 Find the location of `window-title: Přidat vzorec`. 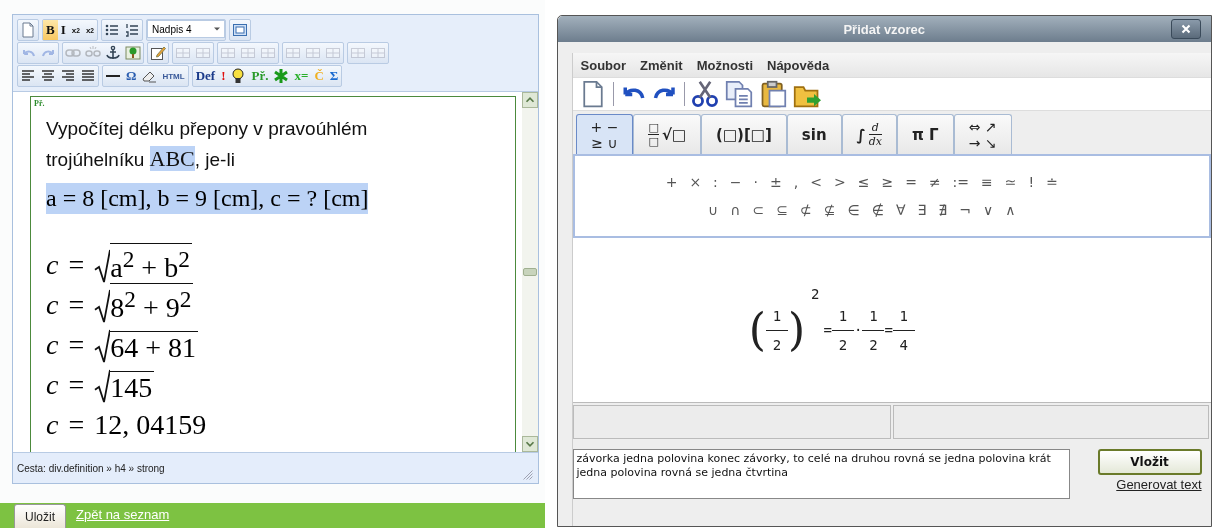

window-title: Přidat vzorec is located at coordinates (884, 29).